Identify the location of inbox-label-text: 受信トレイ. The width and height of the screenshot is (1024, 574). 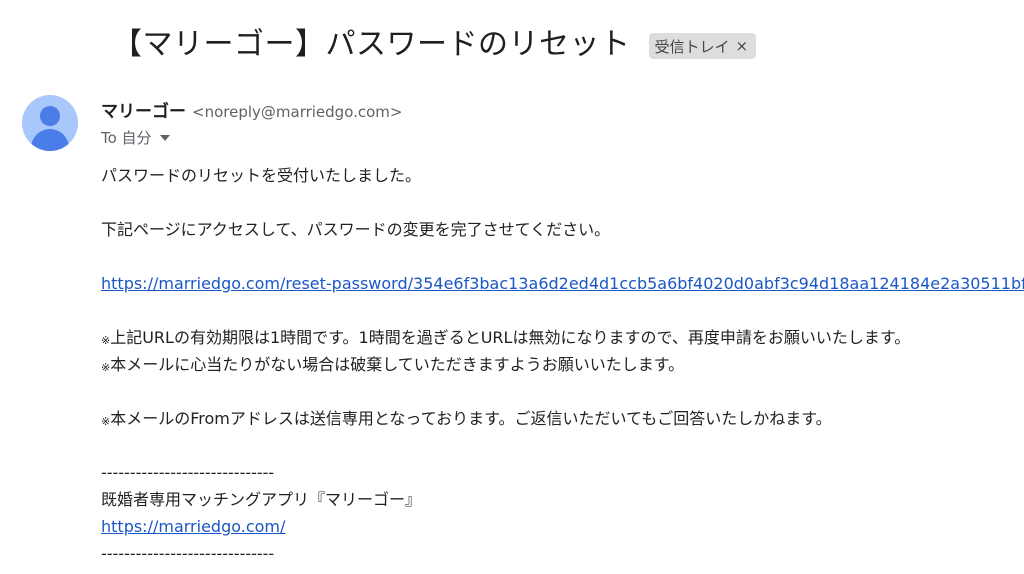
(692, 46).